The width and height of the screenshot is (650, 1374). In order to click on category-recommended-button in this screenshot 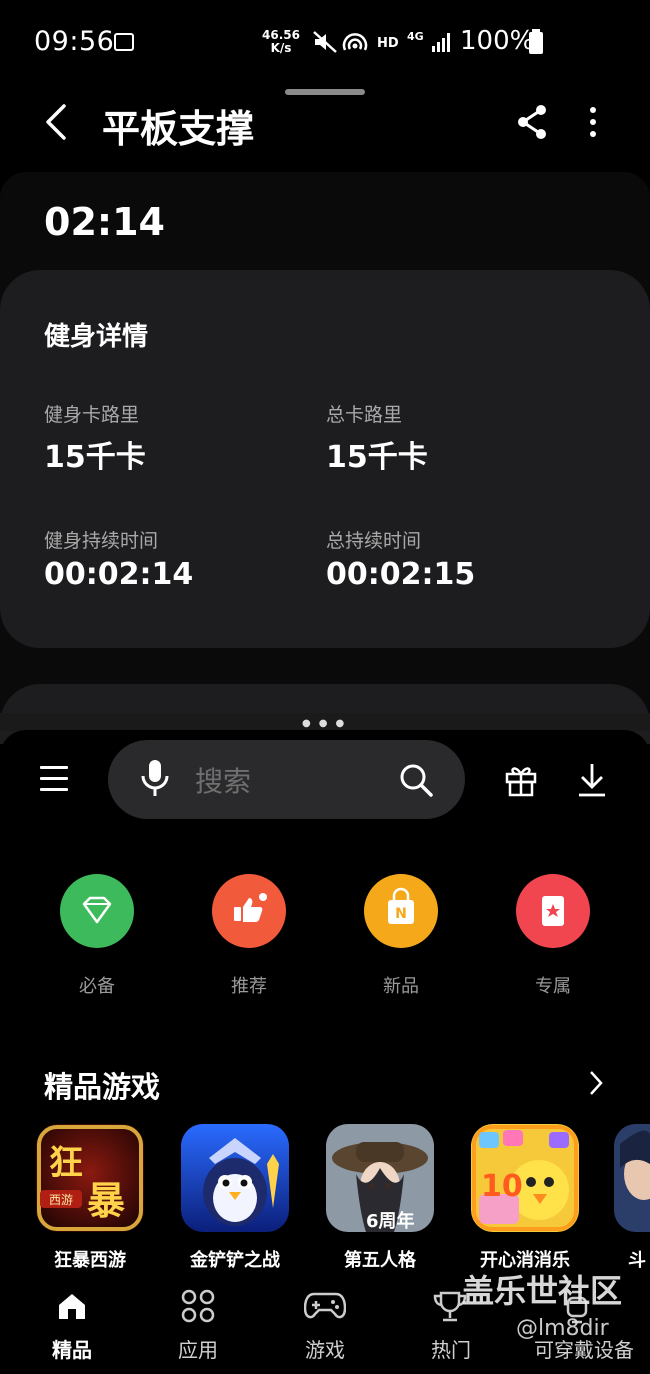, I will do `click(249, 911)`.